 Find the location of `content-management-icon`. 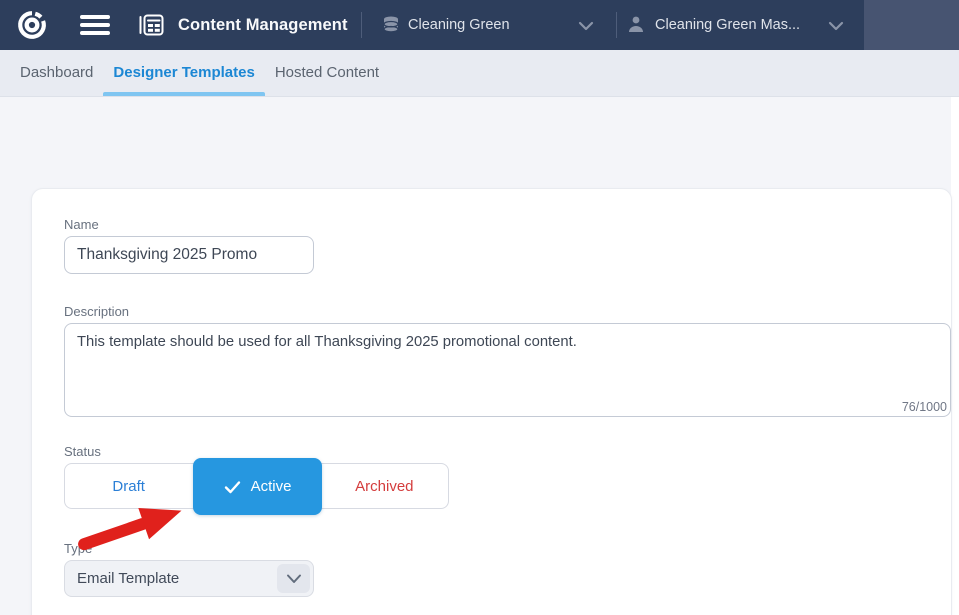

content-management-icon is located at coordinates (151, 25).